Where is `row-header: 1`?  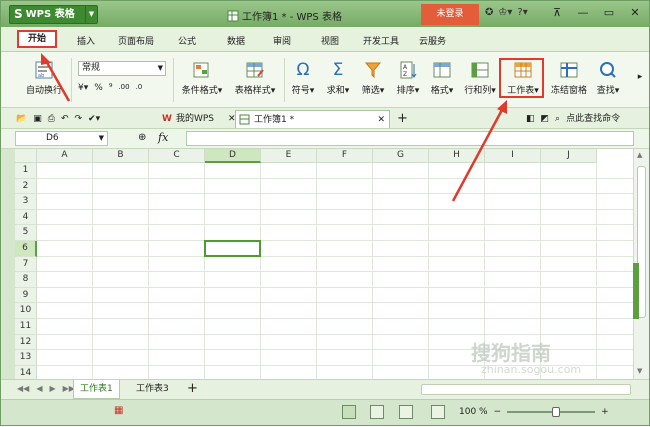 row-header: 1 is located at coordinates (26, 171).